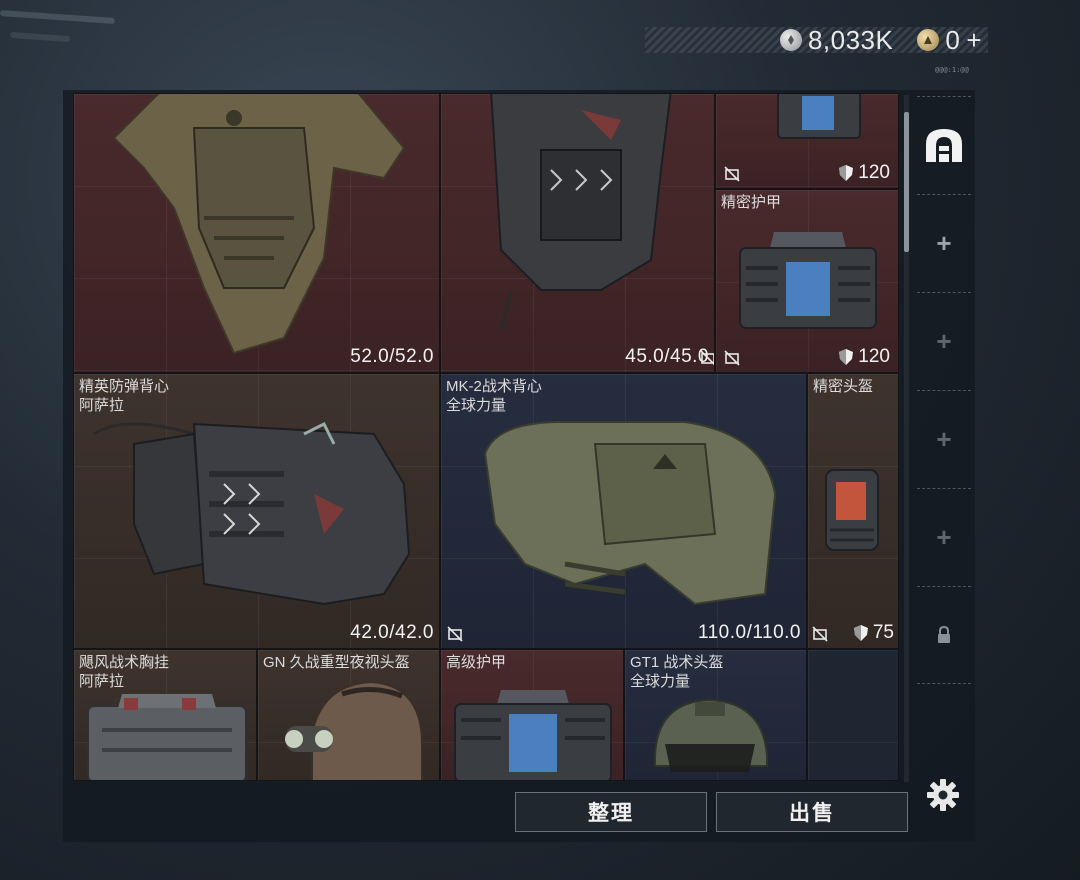 Image resolution: width=1080 pixels, height=880 pixels. I want to click on sidebar-locked-slot, so click(944, 635).